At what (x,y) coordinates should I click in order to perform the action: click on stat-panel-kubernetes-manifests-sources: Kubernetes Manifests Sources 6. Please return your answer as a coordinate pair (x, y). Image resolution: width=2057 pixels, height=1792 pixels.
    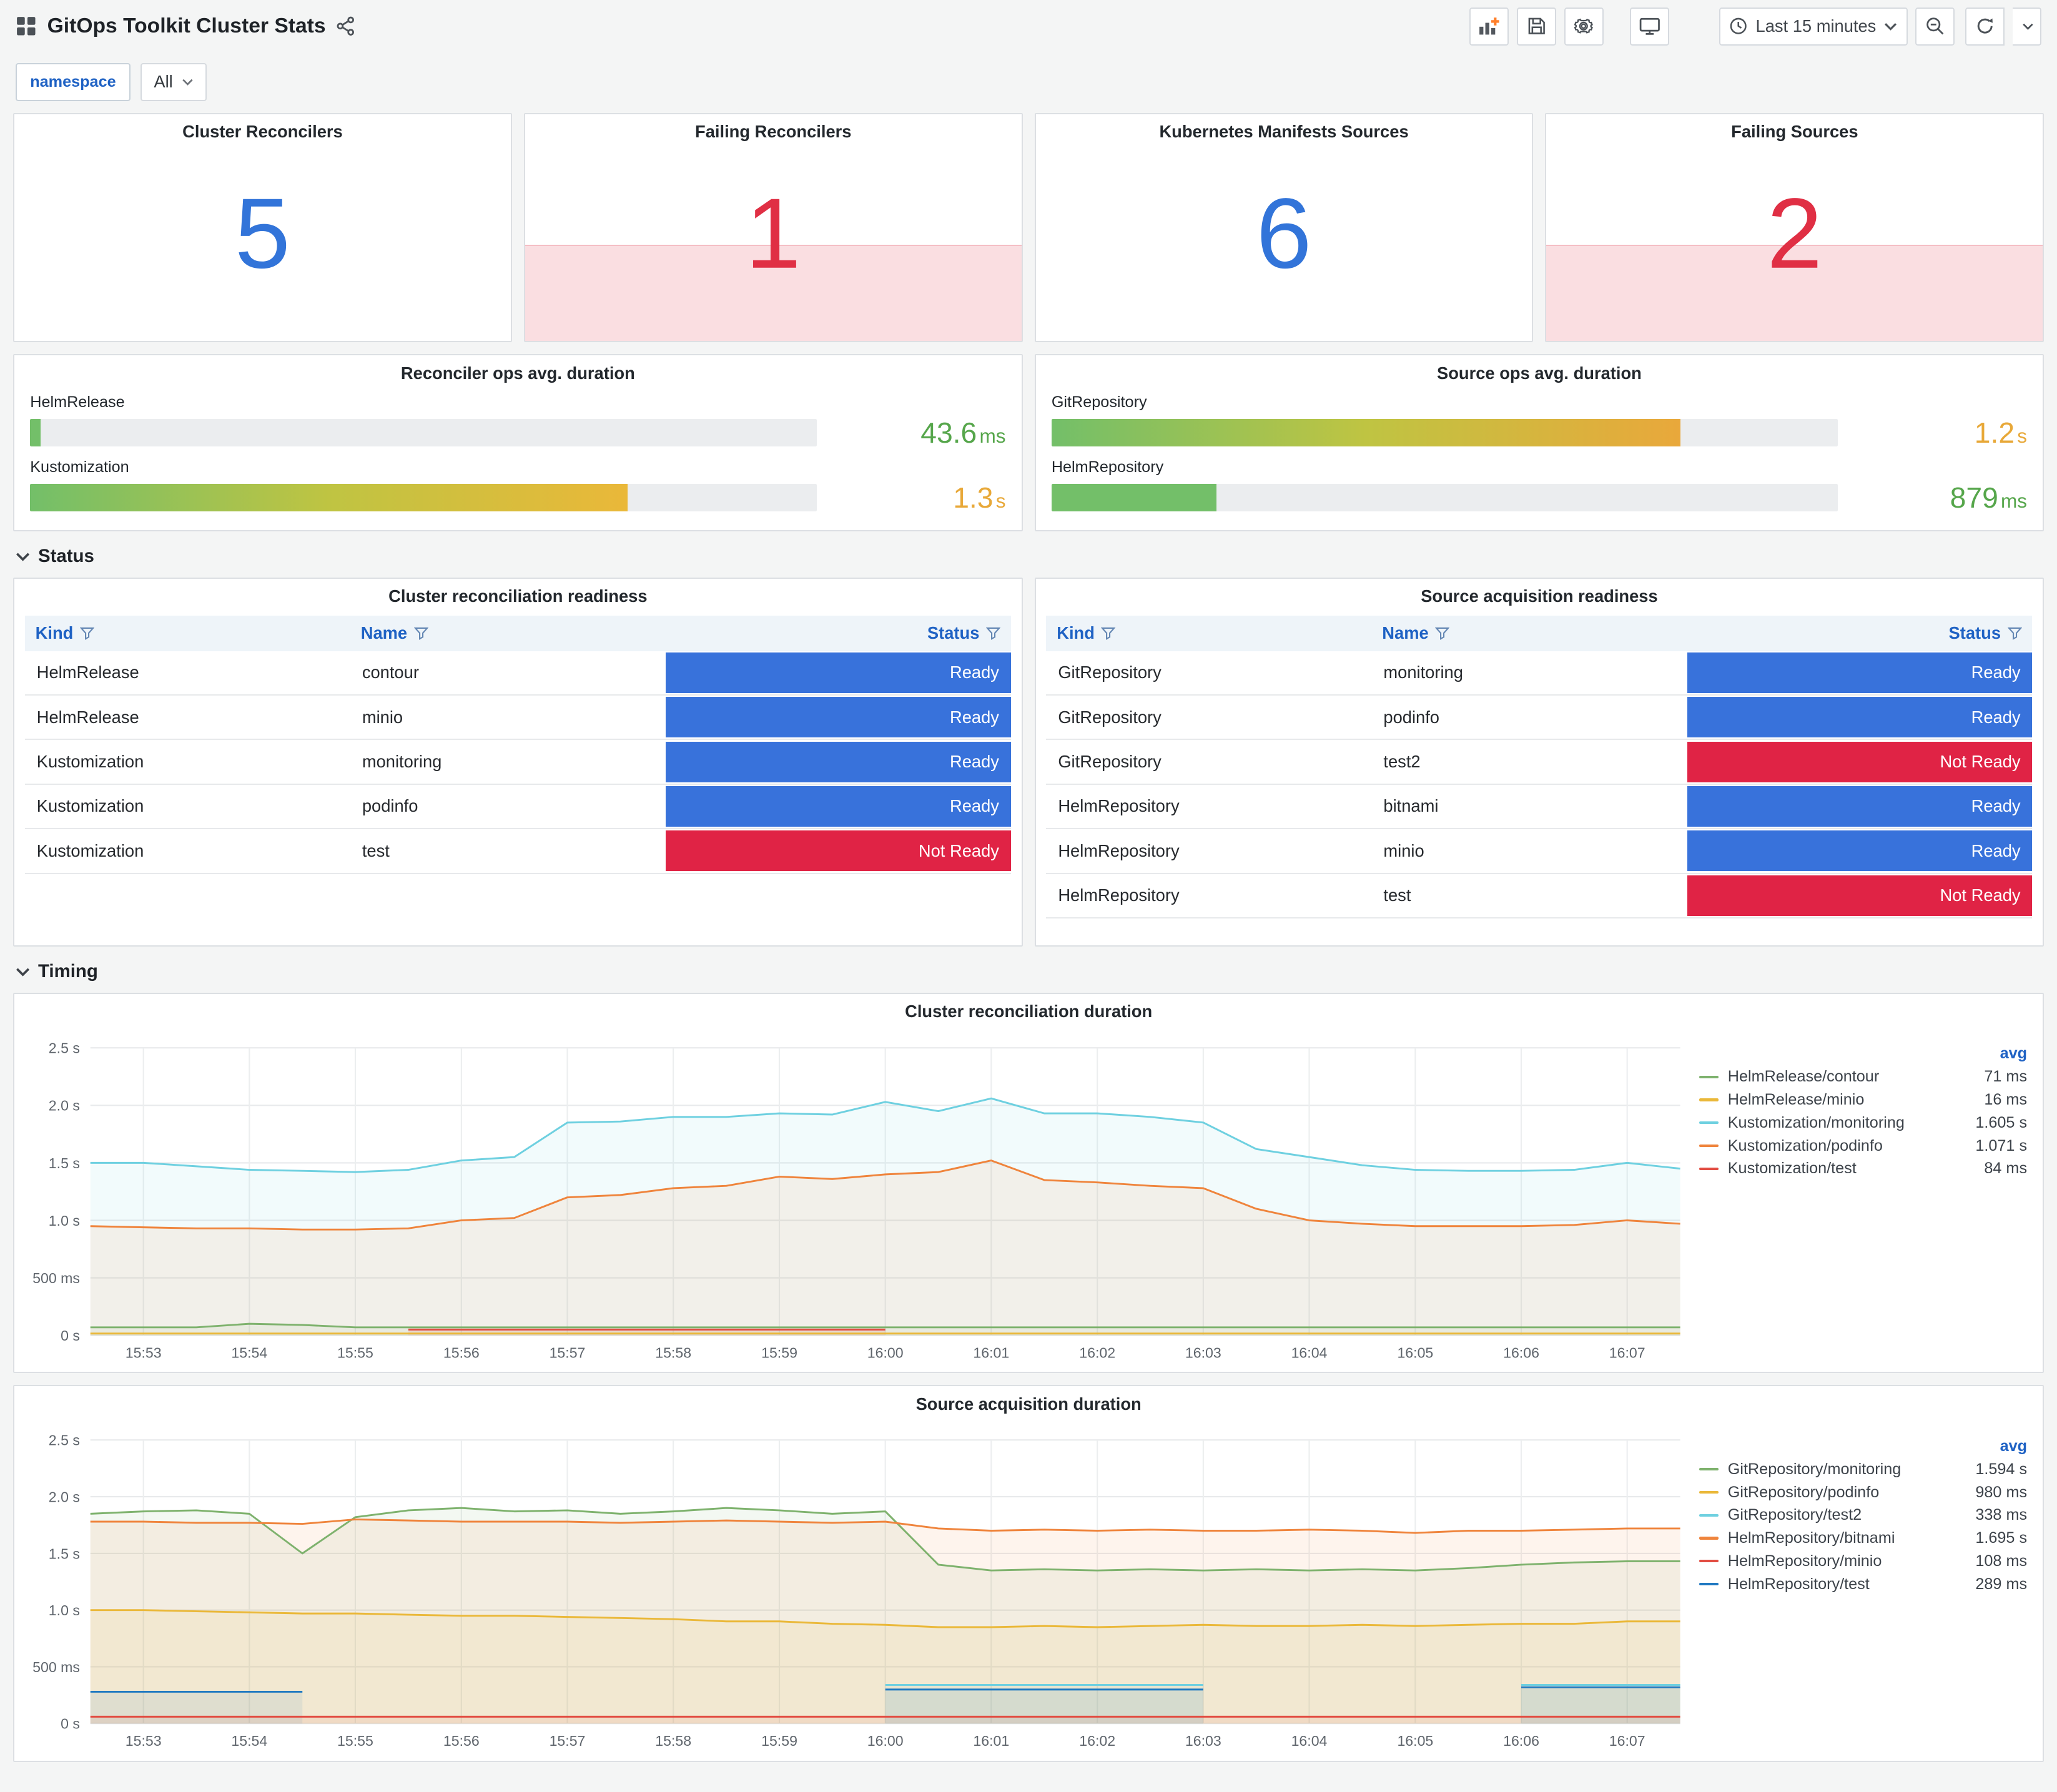
    Looking at the image, I should click on (1284, 227).